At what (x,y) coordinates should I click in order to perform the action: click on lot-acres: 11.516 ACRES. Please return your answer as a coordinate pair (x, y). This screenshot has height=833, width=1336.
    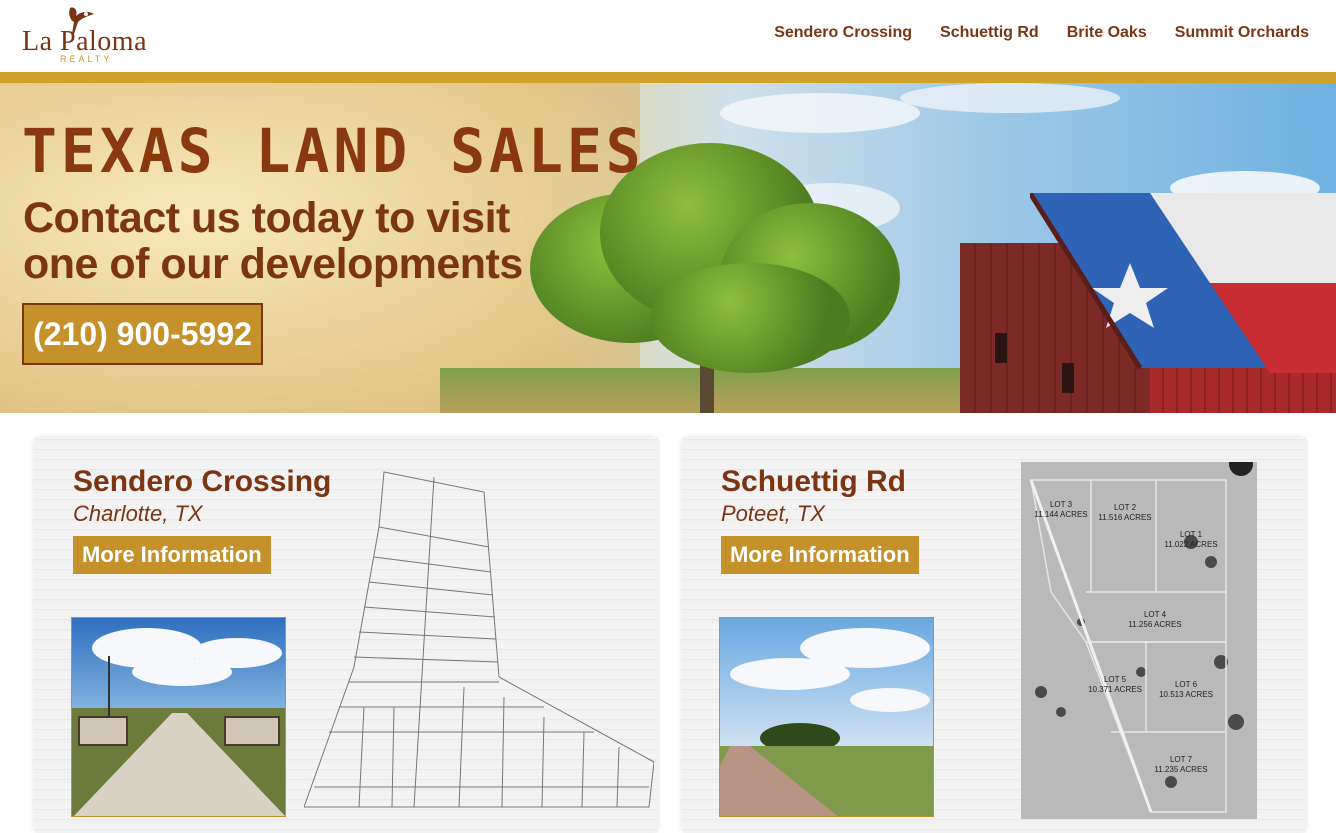
    Looking at the image, I should click on (1124, 517).